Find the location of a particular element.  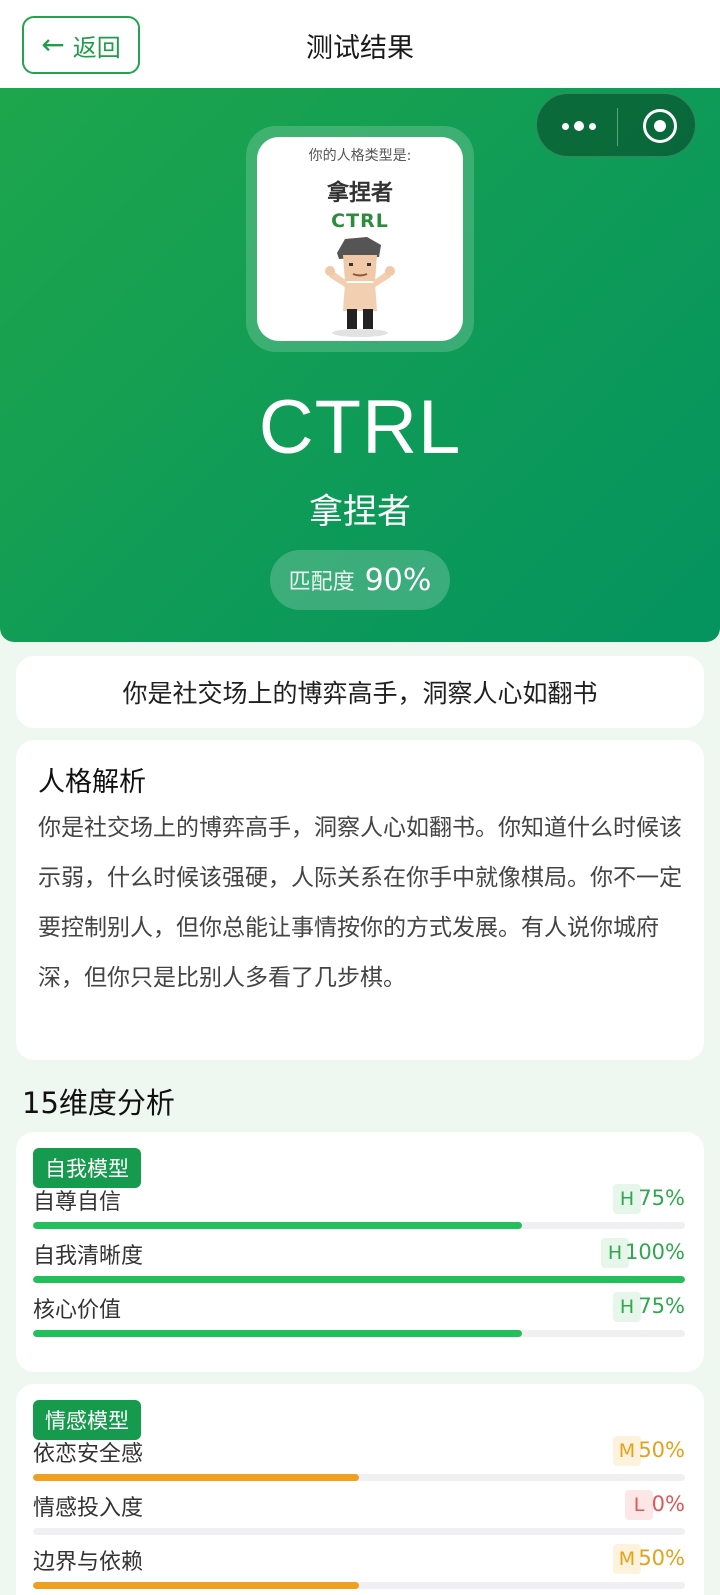

group-badge: 自我模型 is located at coordinates (87, 1168).